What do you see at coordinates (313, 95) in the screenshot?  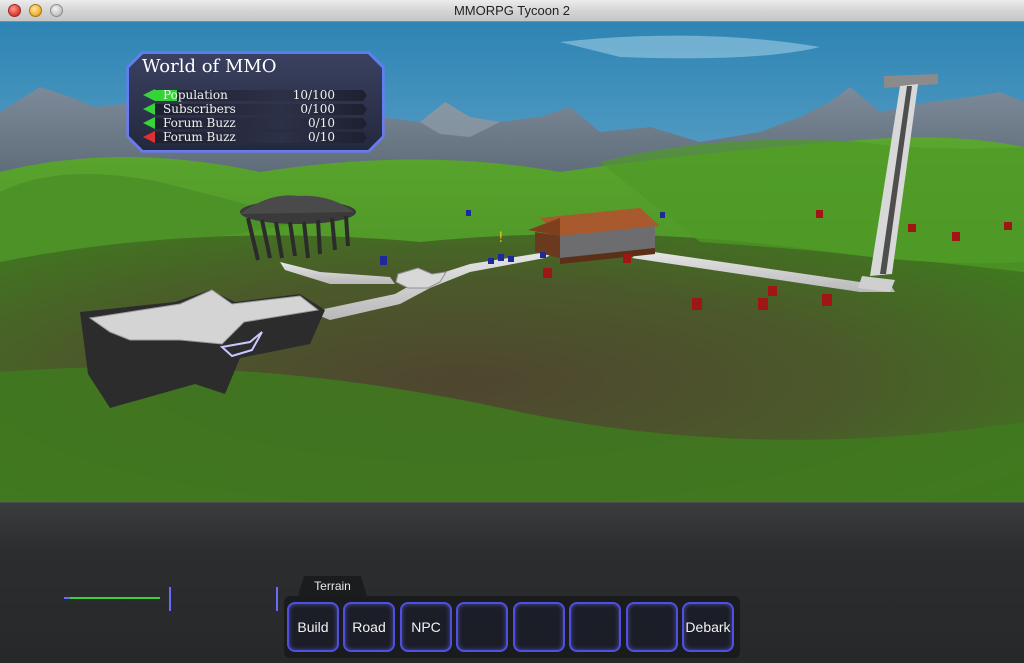 I see `stat-value: 10/100` at bounding box center [313, 95].